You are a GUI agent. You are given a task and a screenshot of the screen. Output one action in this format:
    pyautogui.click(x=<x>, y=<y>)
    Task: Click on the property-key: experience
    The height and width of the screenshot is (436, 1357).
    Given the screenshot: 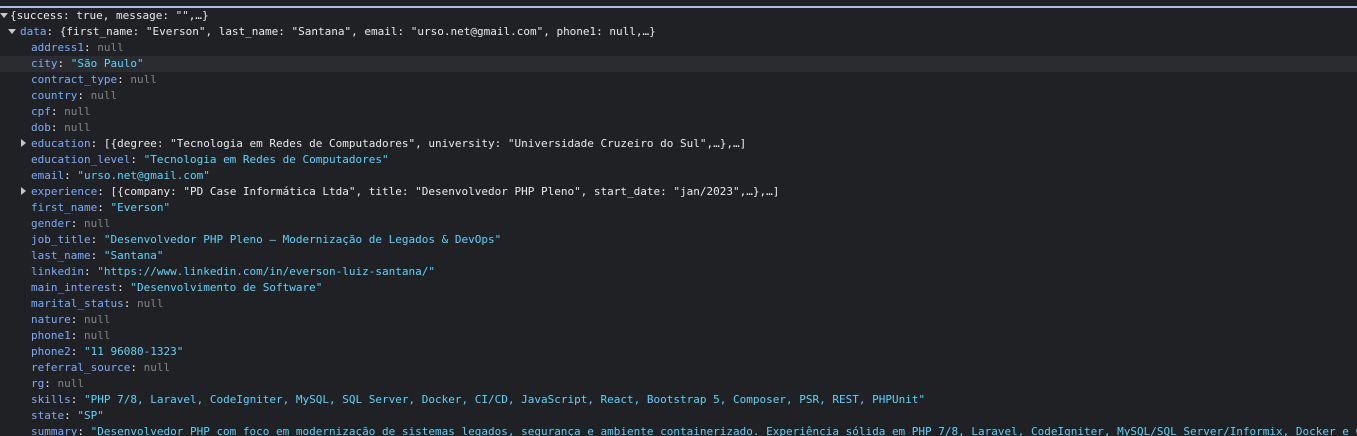 What is the action you would take?
    pyautogui.click(x=64, y=191)
    